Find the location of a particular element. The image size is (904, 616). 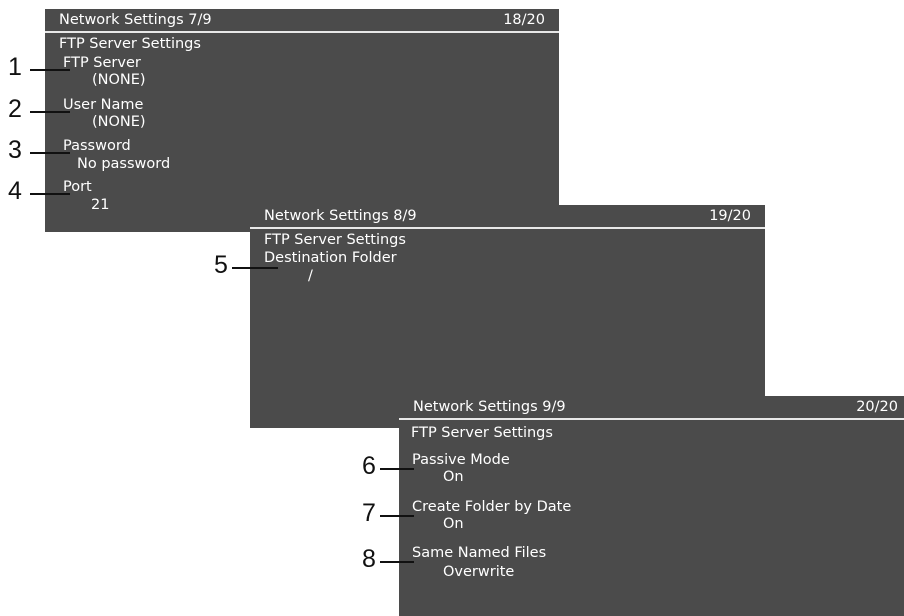

port-value: 21 is located at coordinates (100, 205).